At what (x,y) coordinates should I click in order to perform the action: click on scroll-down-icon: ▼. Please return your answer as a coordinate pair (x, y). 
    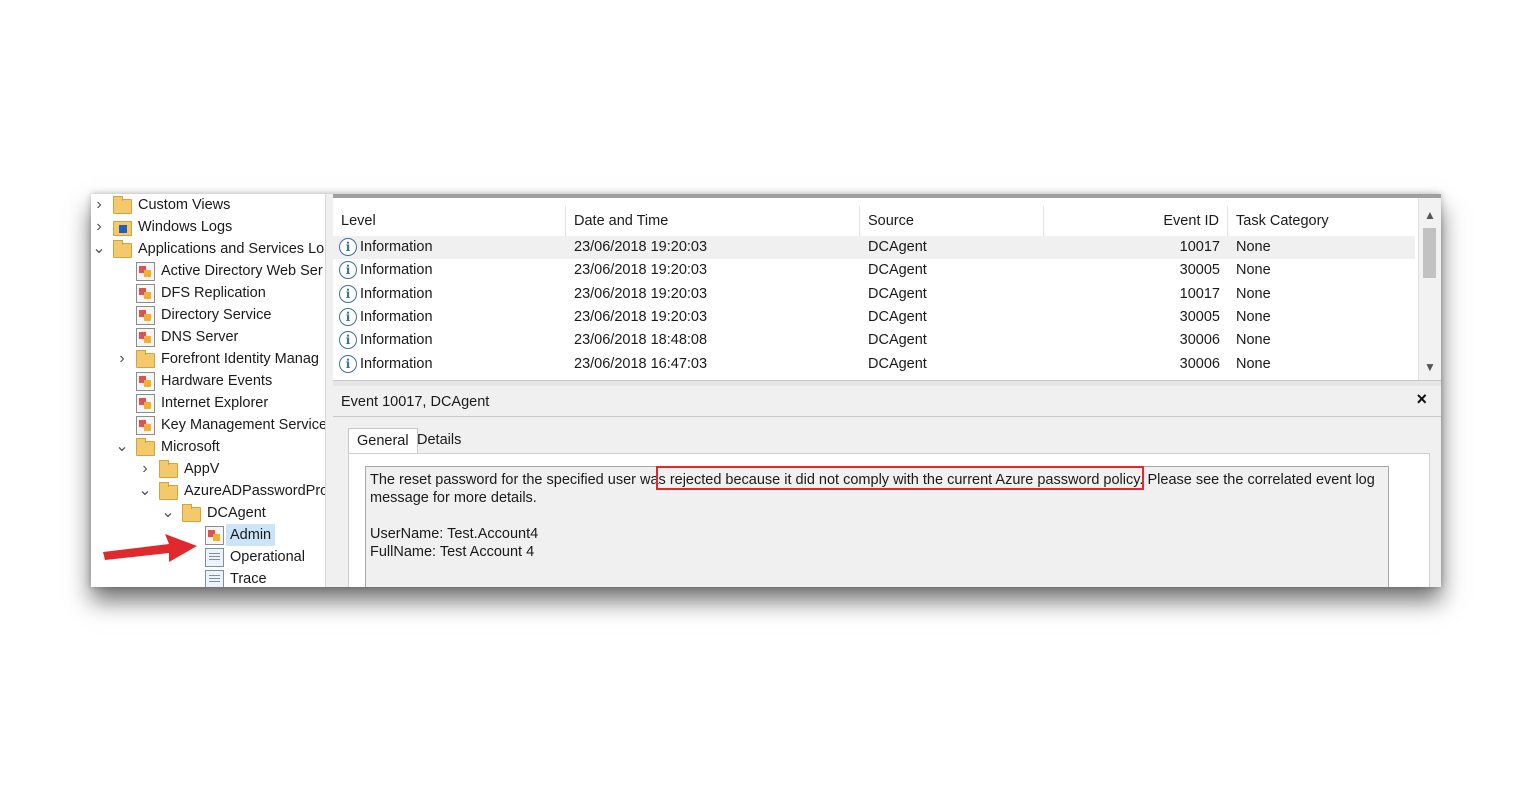
    Looking at the image, I should click on (1430, 367).